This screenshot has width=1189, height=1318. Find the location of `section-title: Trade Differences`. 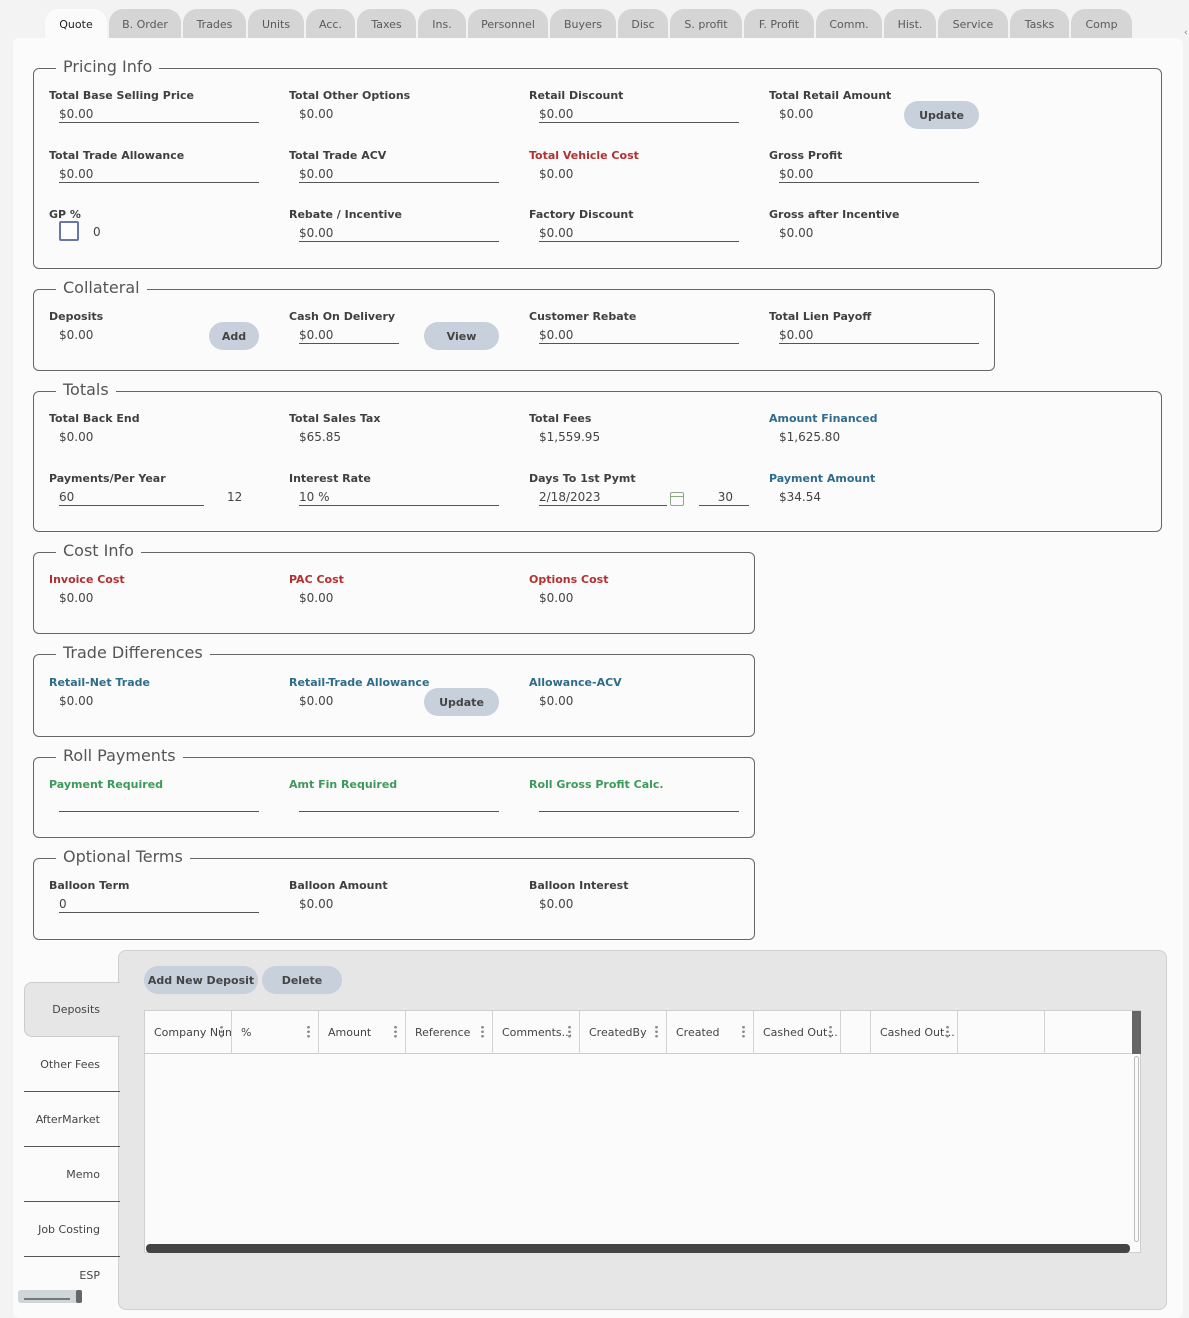

section-title: Trade Differences is located at coordinates (133, 653).